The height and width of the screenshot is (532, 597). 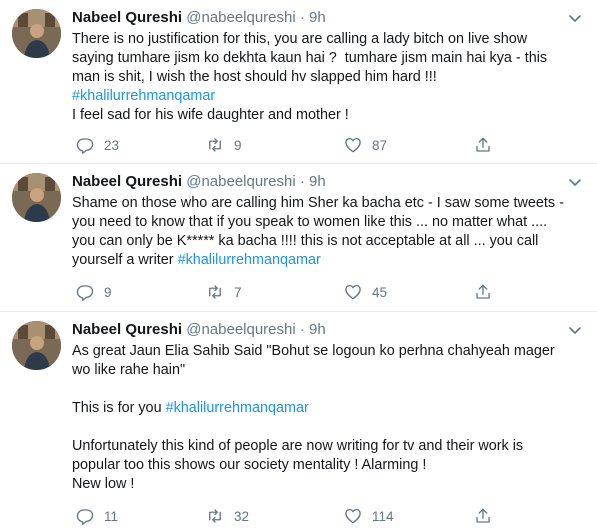 I want to click on tweet-actions: 9 7 45, so click(x=282, y=292).